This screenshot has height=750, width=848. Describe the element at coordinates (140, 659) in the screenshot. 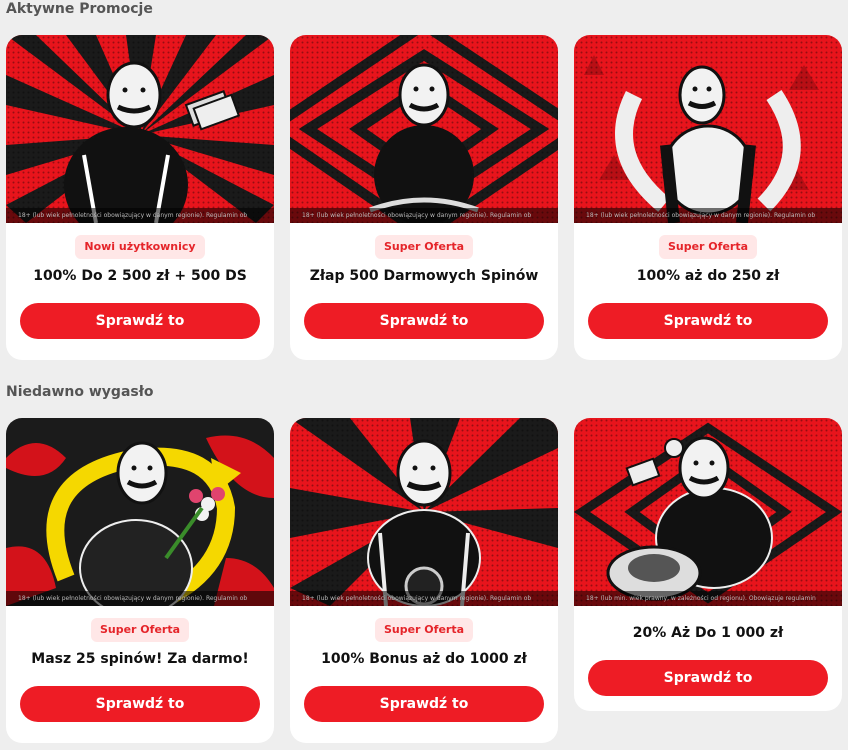

I see `promo-title: Masz 25 spinów! Za darmo!` at that location.